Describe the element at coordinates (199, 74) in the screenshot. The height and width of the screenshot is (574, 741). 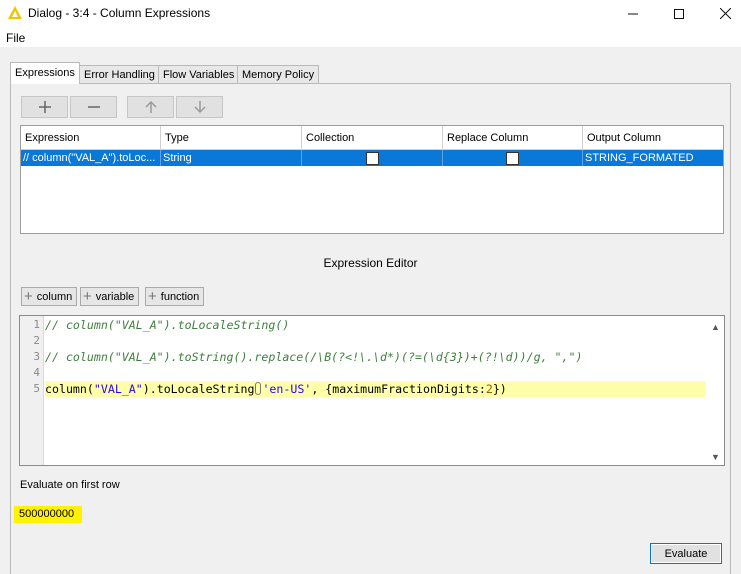
I see `tab-flow-variables: Flow Variables` at that location.